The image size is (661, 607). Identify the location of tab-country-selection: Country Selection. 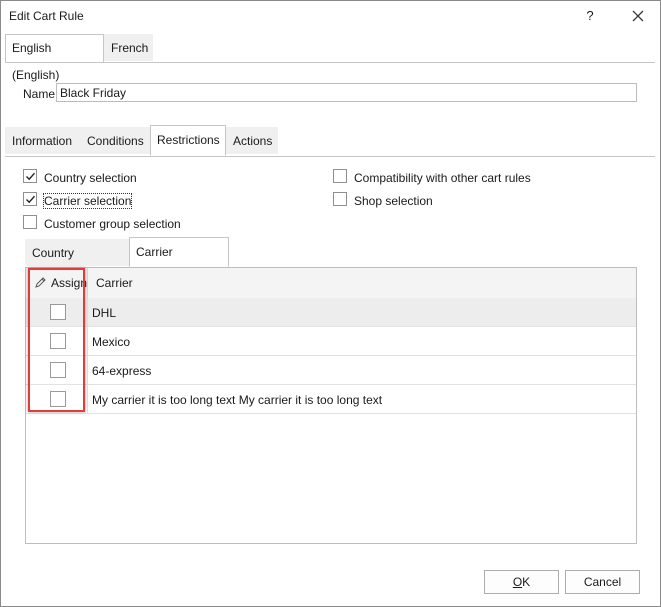
(77, 263).